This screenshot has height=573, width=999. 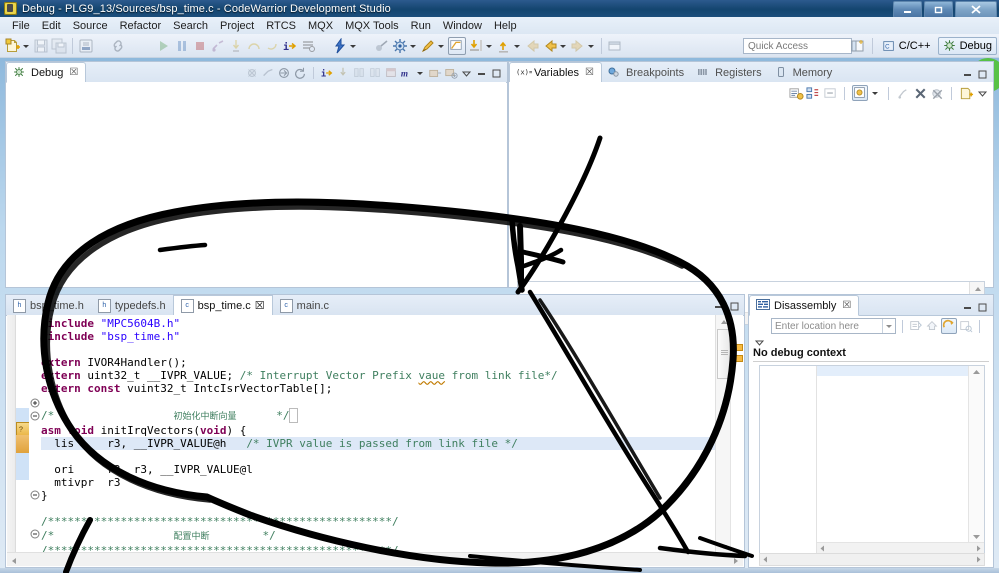 I want to click on multicore-icon: m, so click(x=407, y=73).